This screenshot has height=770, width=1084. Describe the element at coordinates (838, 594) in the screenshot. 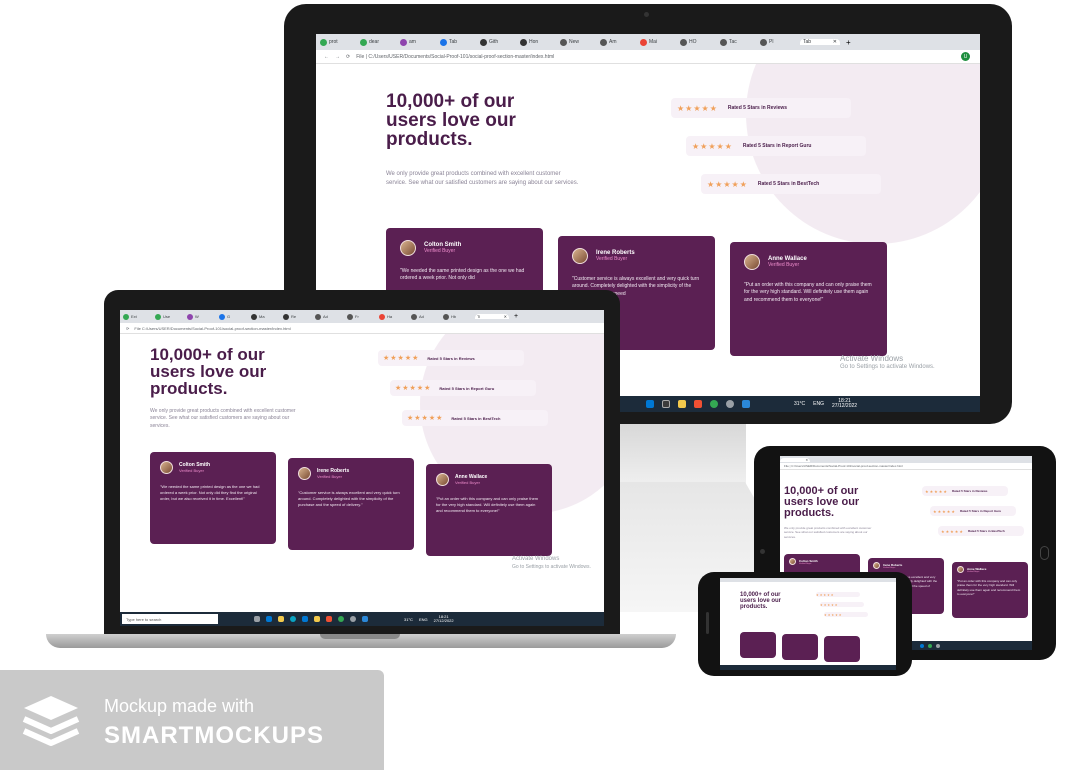

I see `rating-reviews: ★★★★★` at that location.